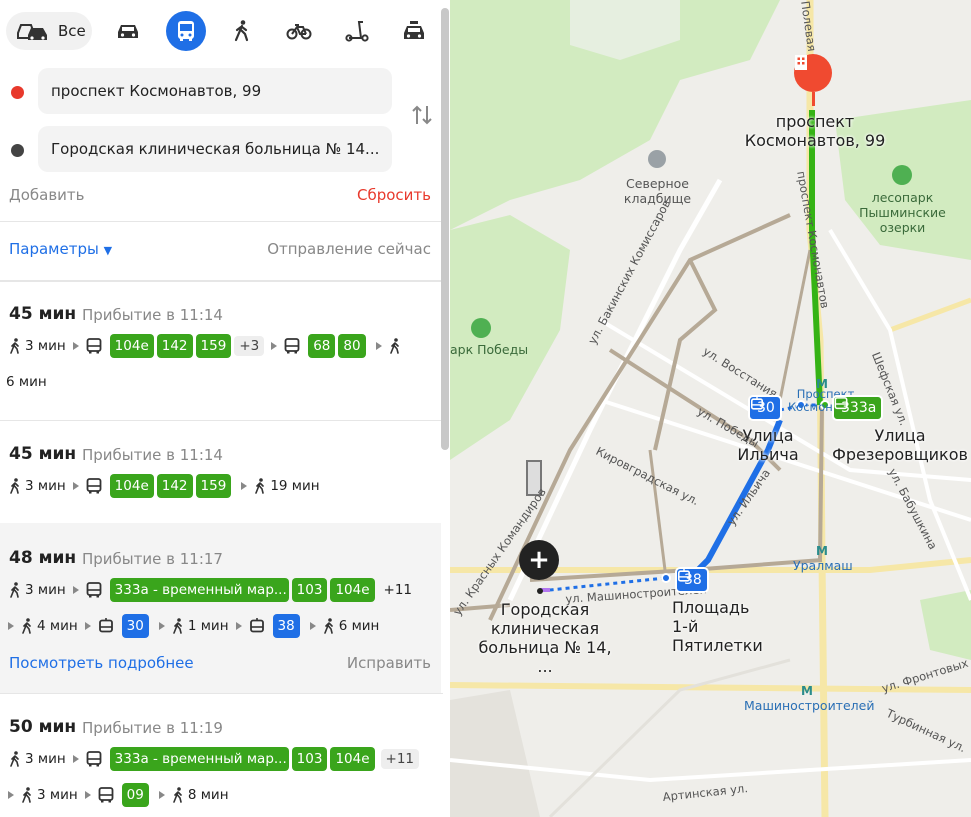 The image size is (971, 817). What do you see at coordinates (322, 346) in the screenshot?
I see `bus-route-badge: 68` at bounding box center [322, 346].